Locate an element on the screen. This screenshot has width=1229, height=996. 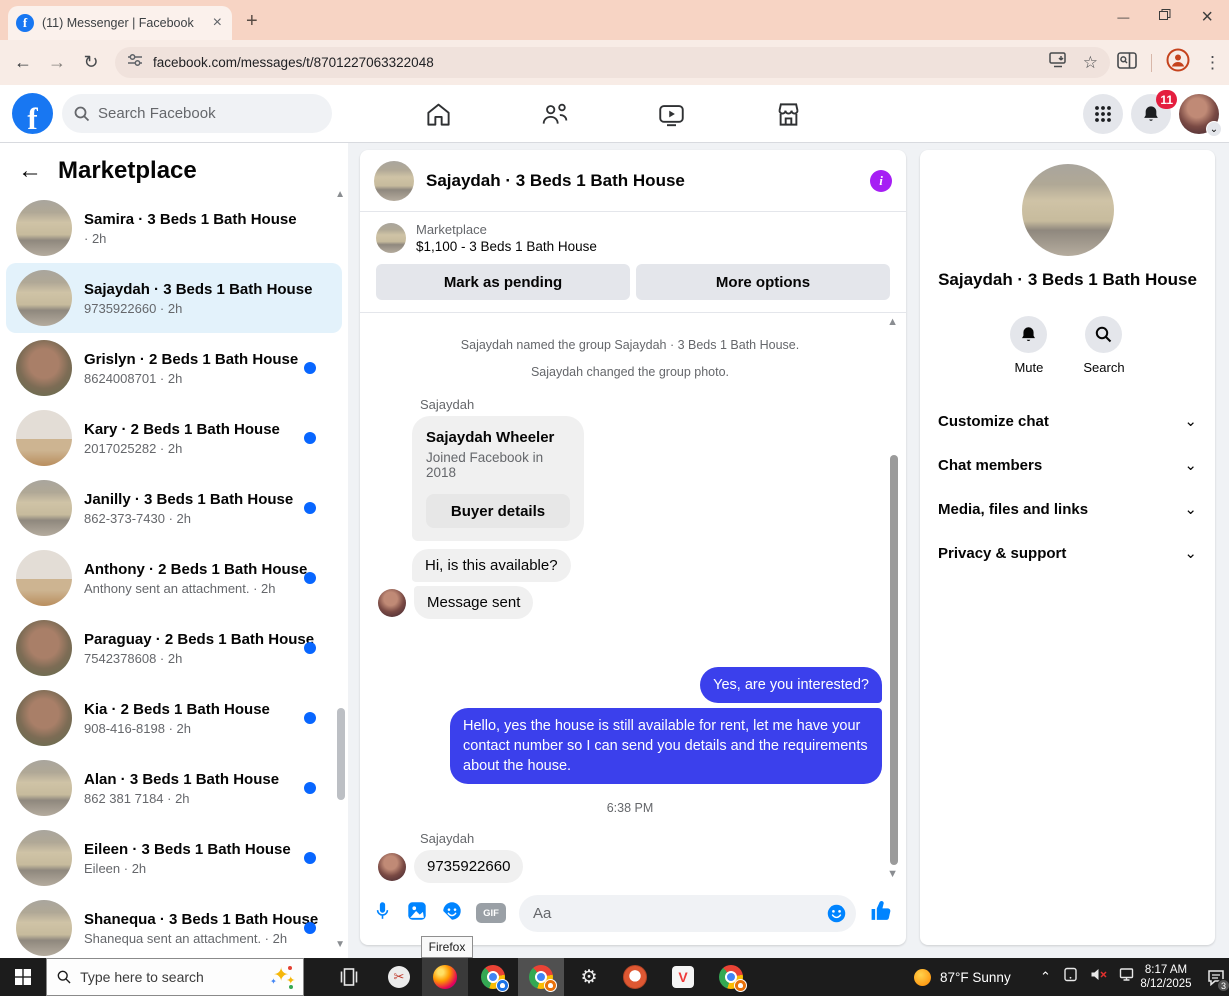
buyer-details-button: Buyer details is located at coordinates (498, 511).